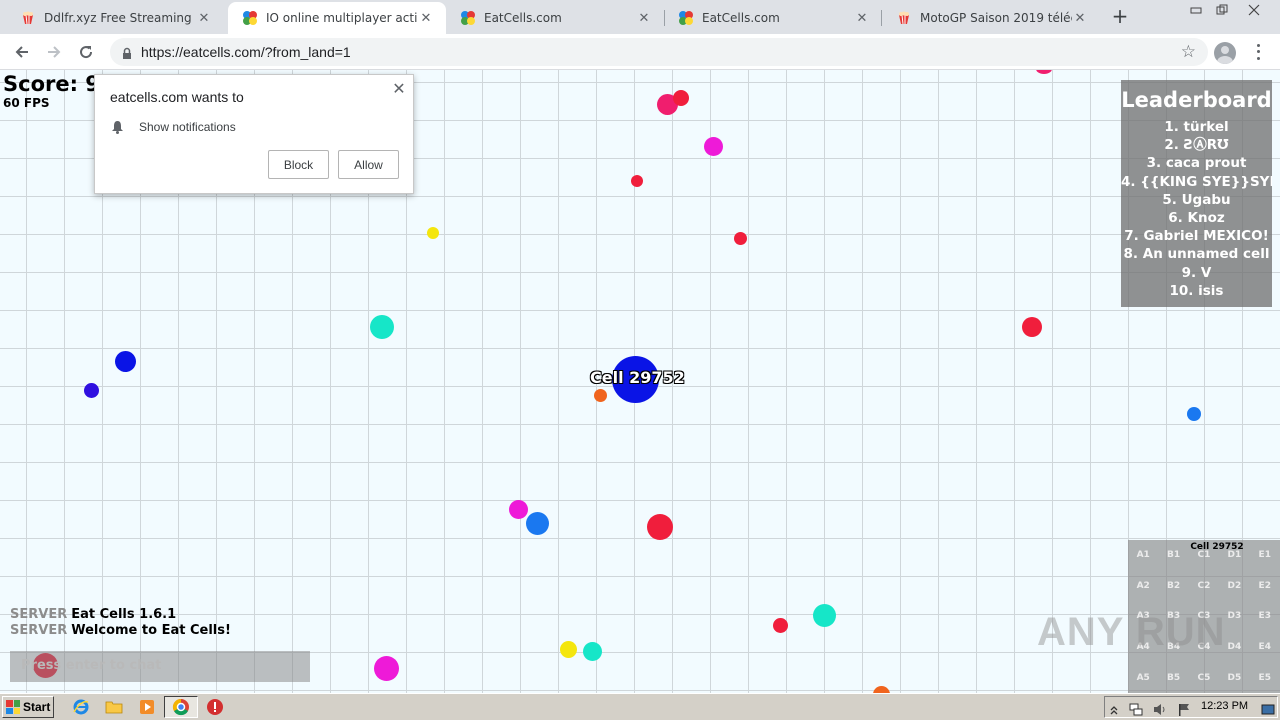 This screenshot has width=1280, height=720. I want to click on address-bar: https://eatcells.com/?from_land=1 ☆, so click(659, 52).